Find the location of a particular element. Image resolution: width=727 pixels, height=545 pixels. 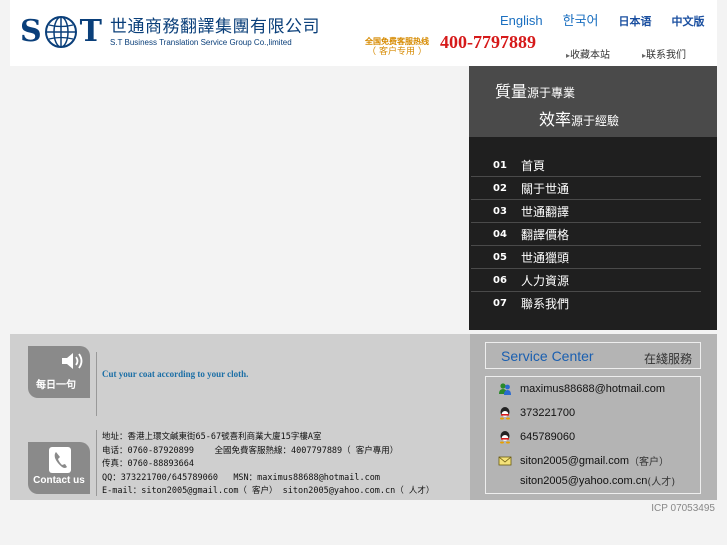

menu-item-number: 05 is located at coordinates (500, 257).